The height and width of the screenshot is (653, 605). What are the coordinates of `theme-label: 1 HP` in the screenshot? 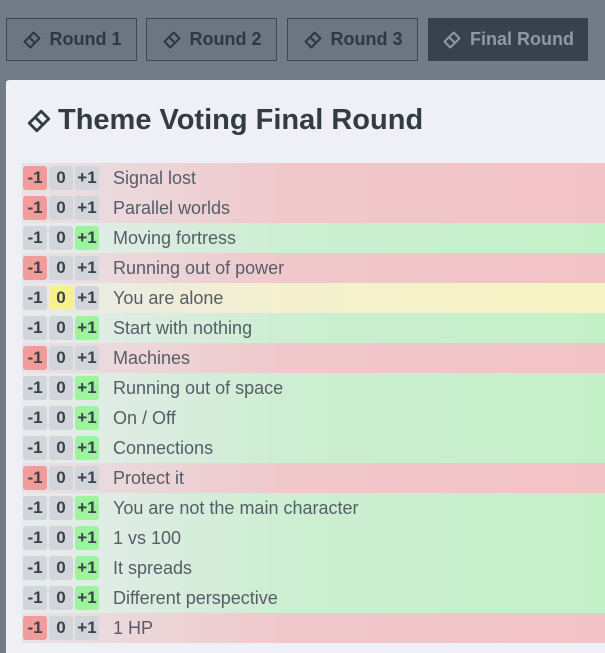 It's located at (133, 627).